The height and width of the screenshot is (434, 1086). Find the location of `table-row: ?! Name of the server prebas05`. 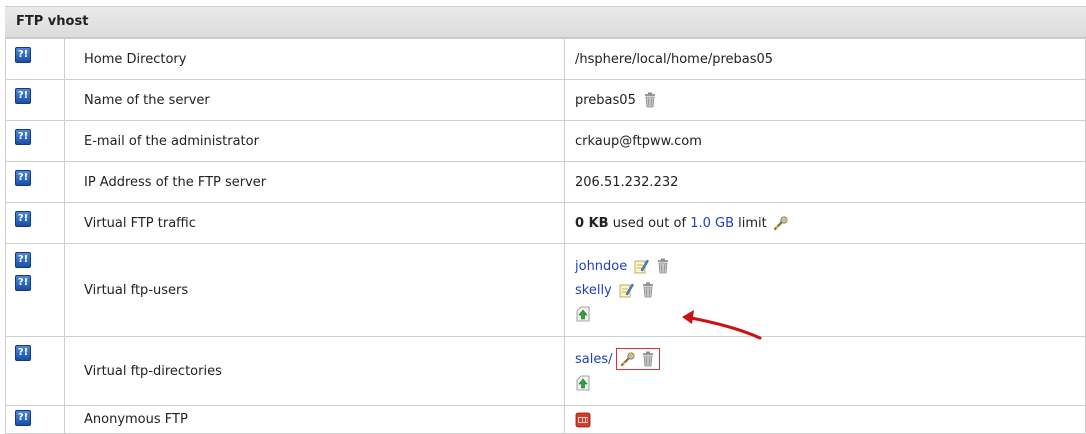

table-row: ?! Name of the server prebas05 is located at coordinates (546, 100).